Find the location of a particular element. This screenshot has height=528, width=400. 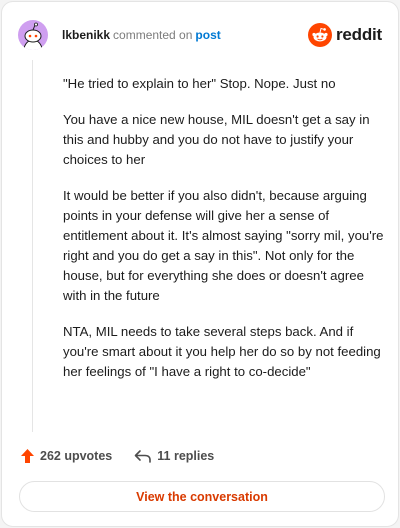

comment-footer: 262 upvotes 11 replies is located at coordinates (117, 456).